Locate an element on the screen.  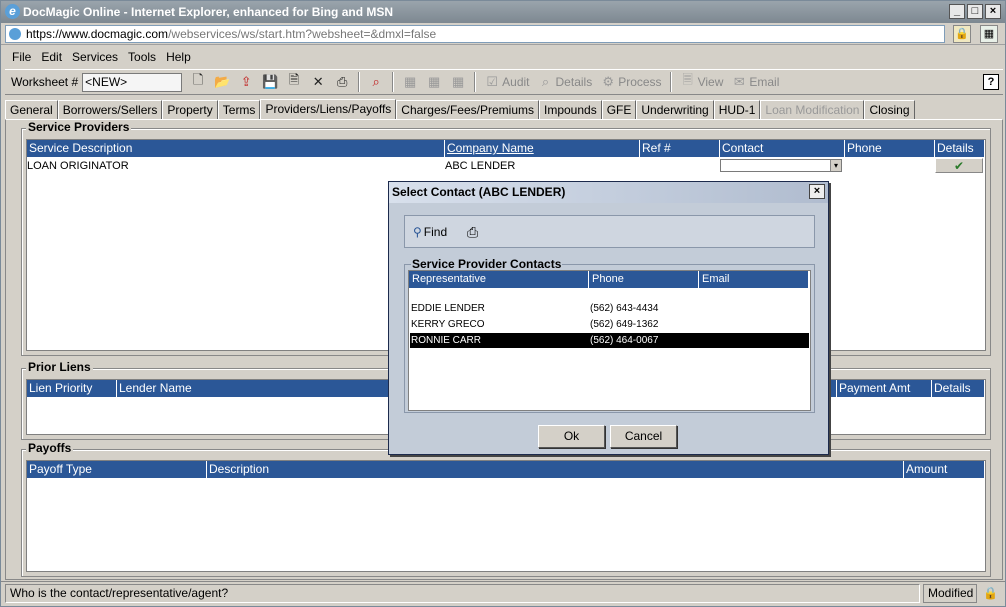
delete-icon: ✕ is located at coordinates (318, 82).